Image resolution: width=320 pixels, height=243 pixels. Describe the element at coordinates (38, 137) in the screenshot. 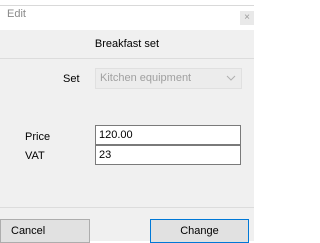

I see `price-label: Price` at that location.